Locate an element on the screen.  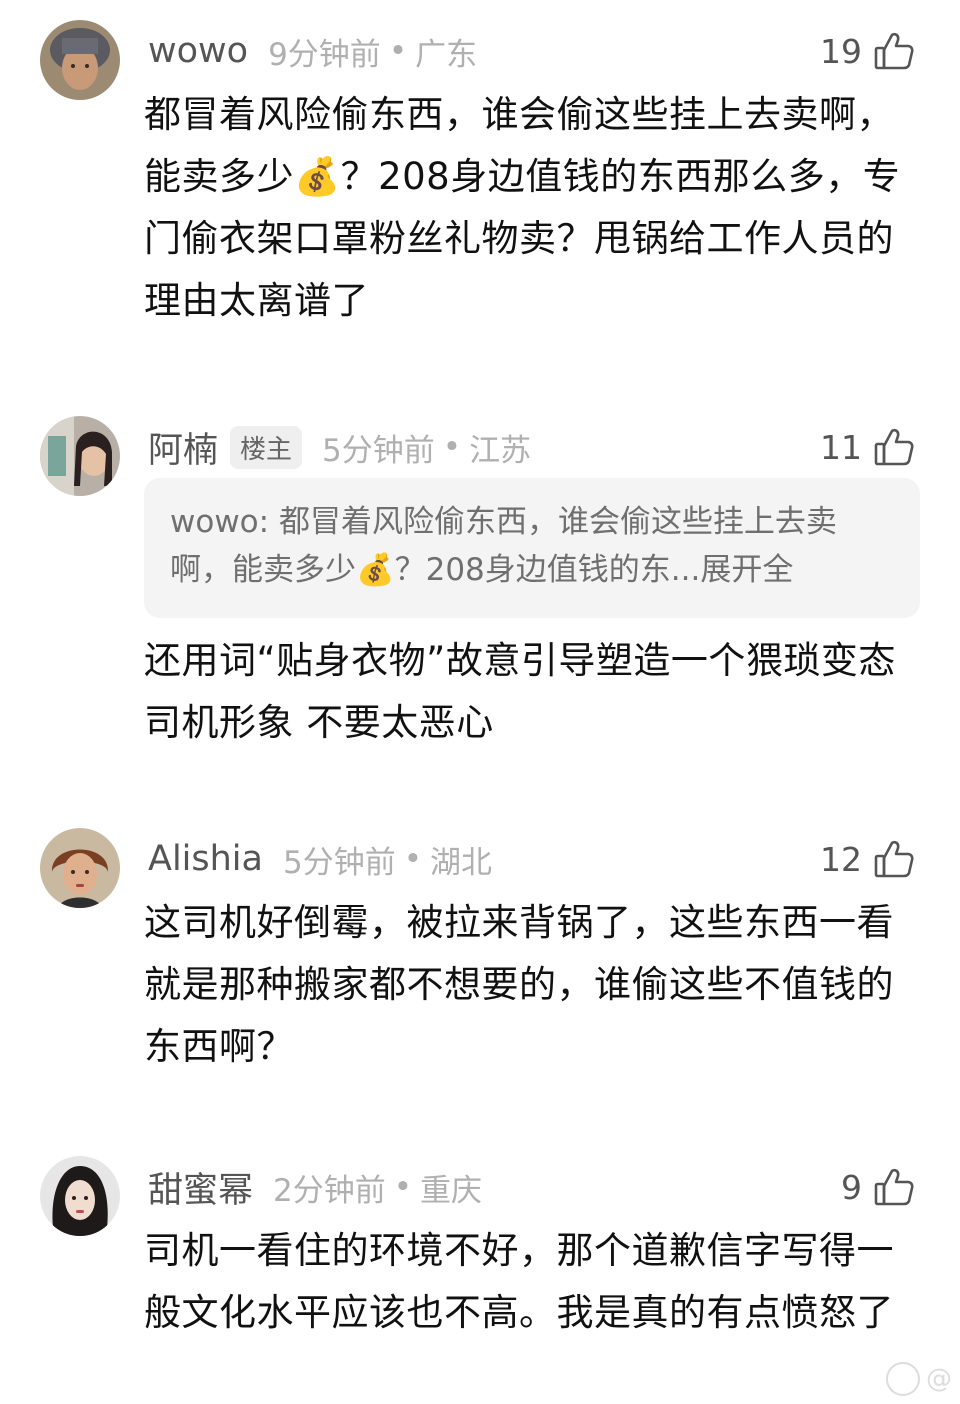
username: 阿楠 is located at coordinates (183, 447).